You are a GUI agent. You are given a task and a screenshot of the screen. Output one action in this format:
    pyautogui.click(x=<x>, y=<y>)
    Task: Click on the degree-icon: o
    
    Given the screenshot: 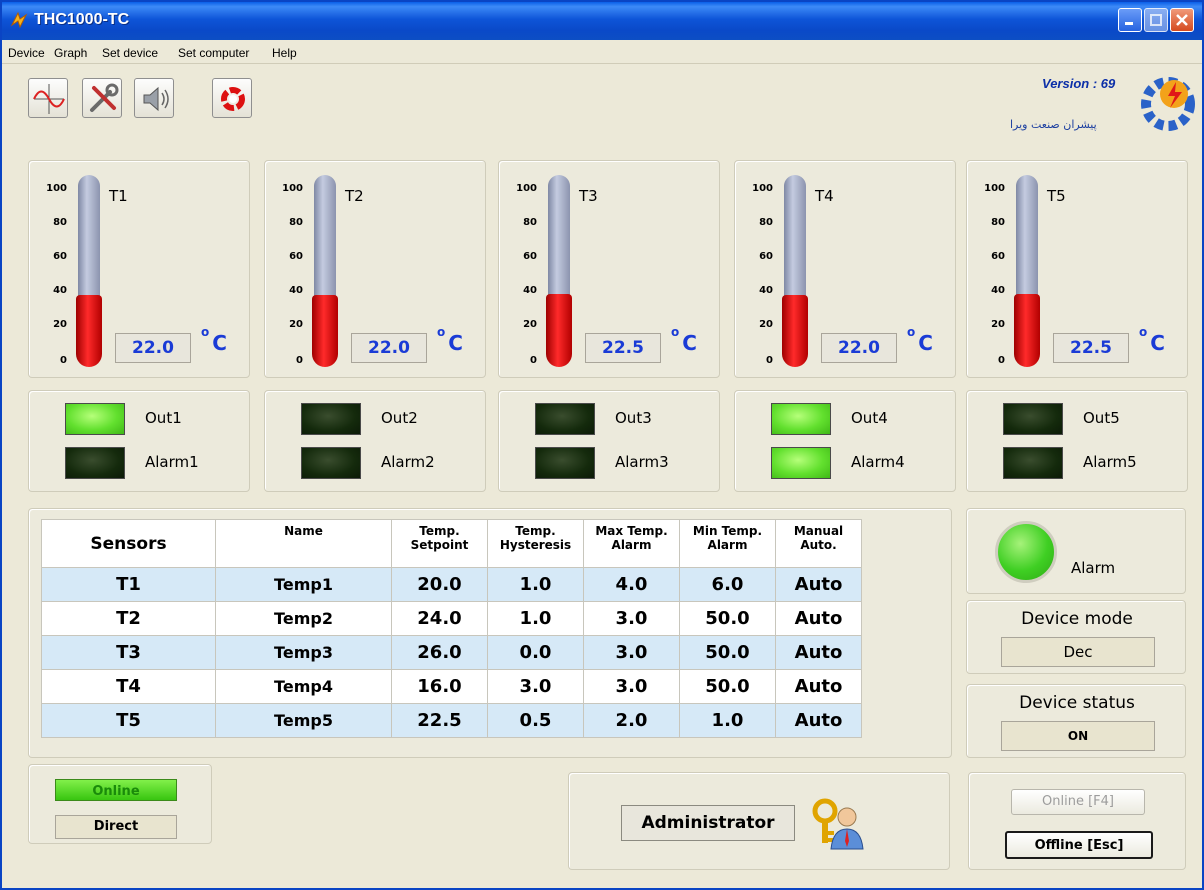 What is the action you would take?
    pyautogui.click(x=675, y=332)
    